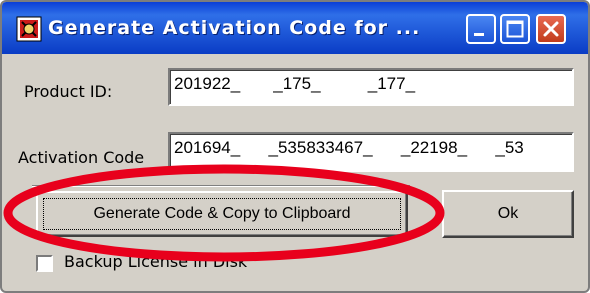 This screenshot has height=293, width=590. I want to click on close-button, so click(551, 29).